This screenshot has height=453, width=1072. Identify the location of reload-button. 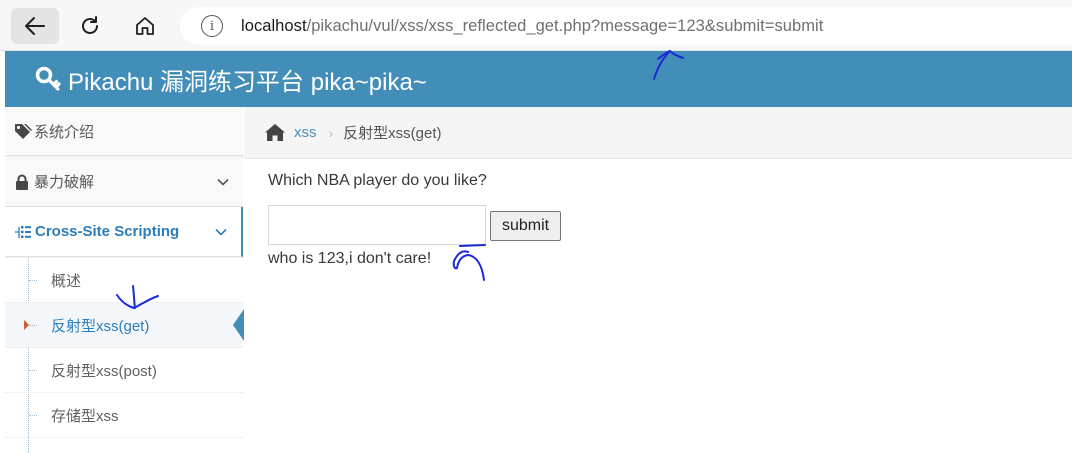
(90, 26).